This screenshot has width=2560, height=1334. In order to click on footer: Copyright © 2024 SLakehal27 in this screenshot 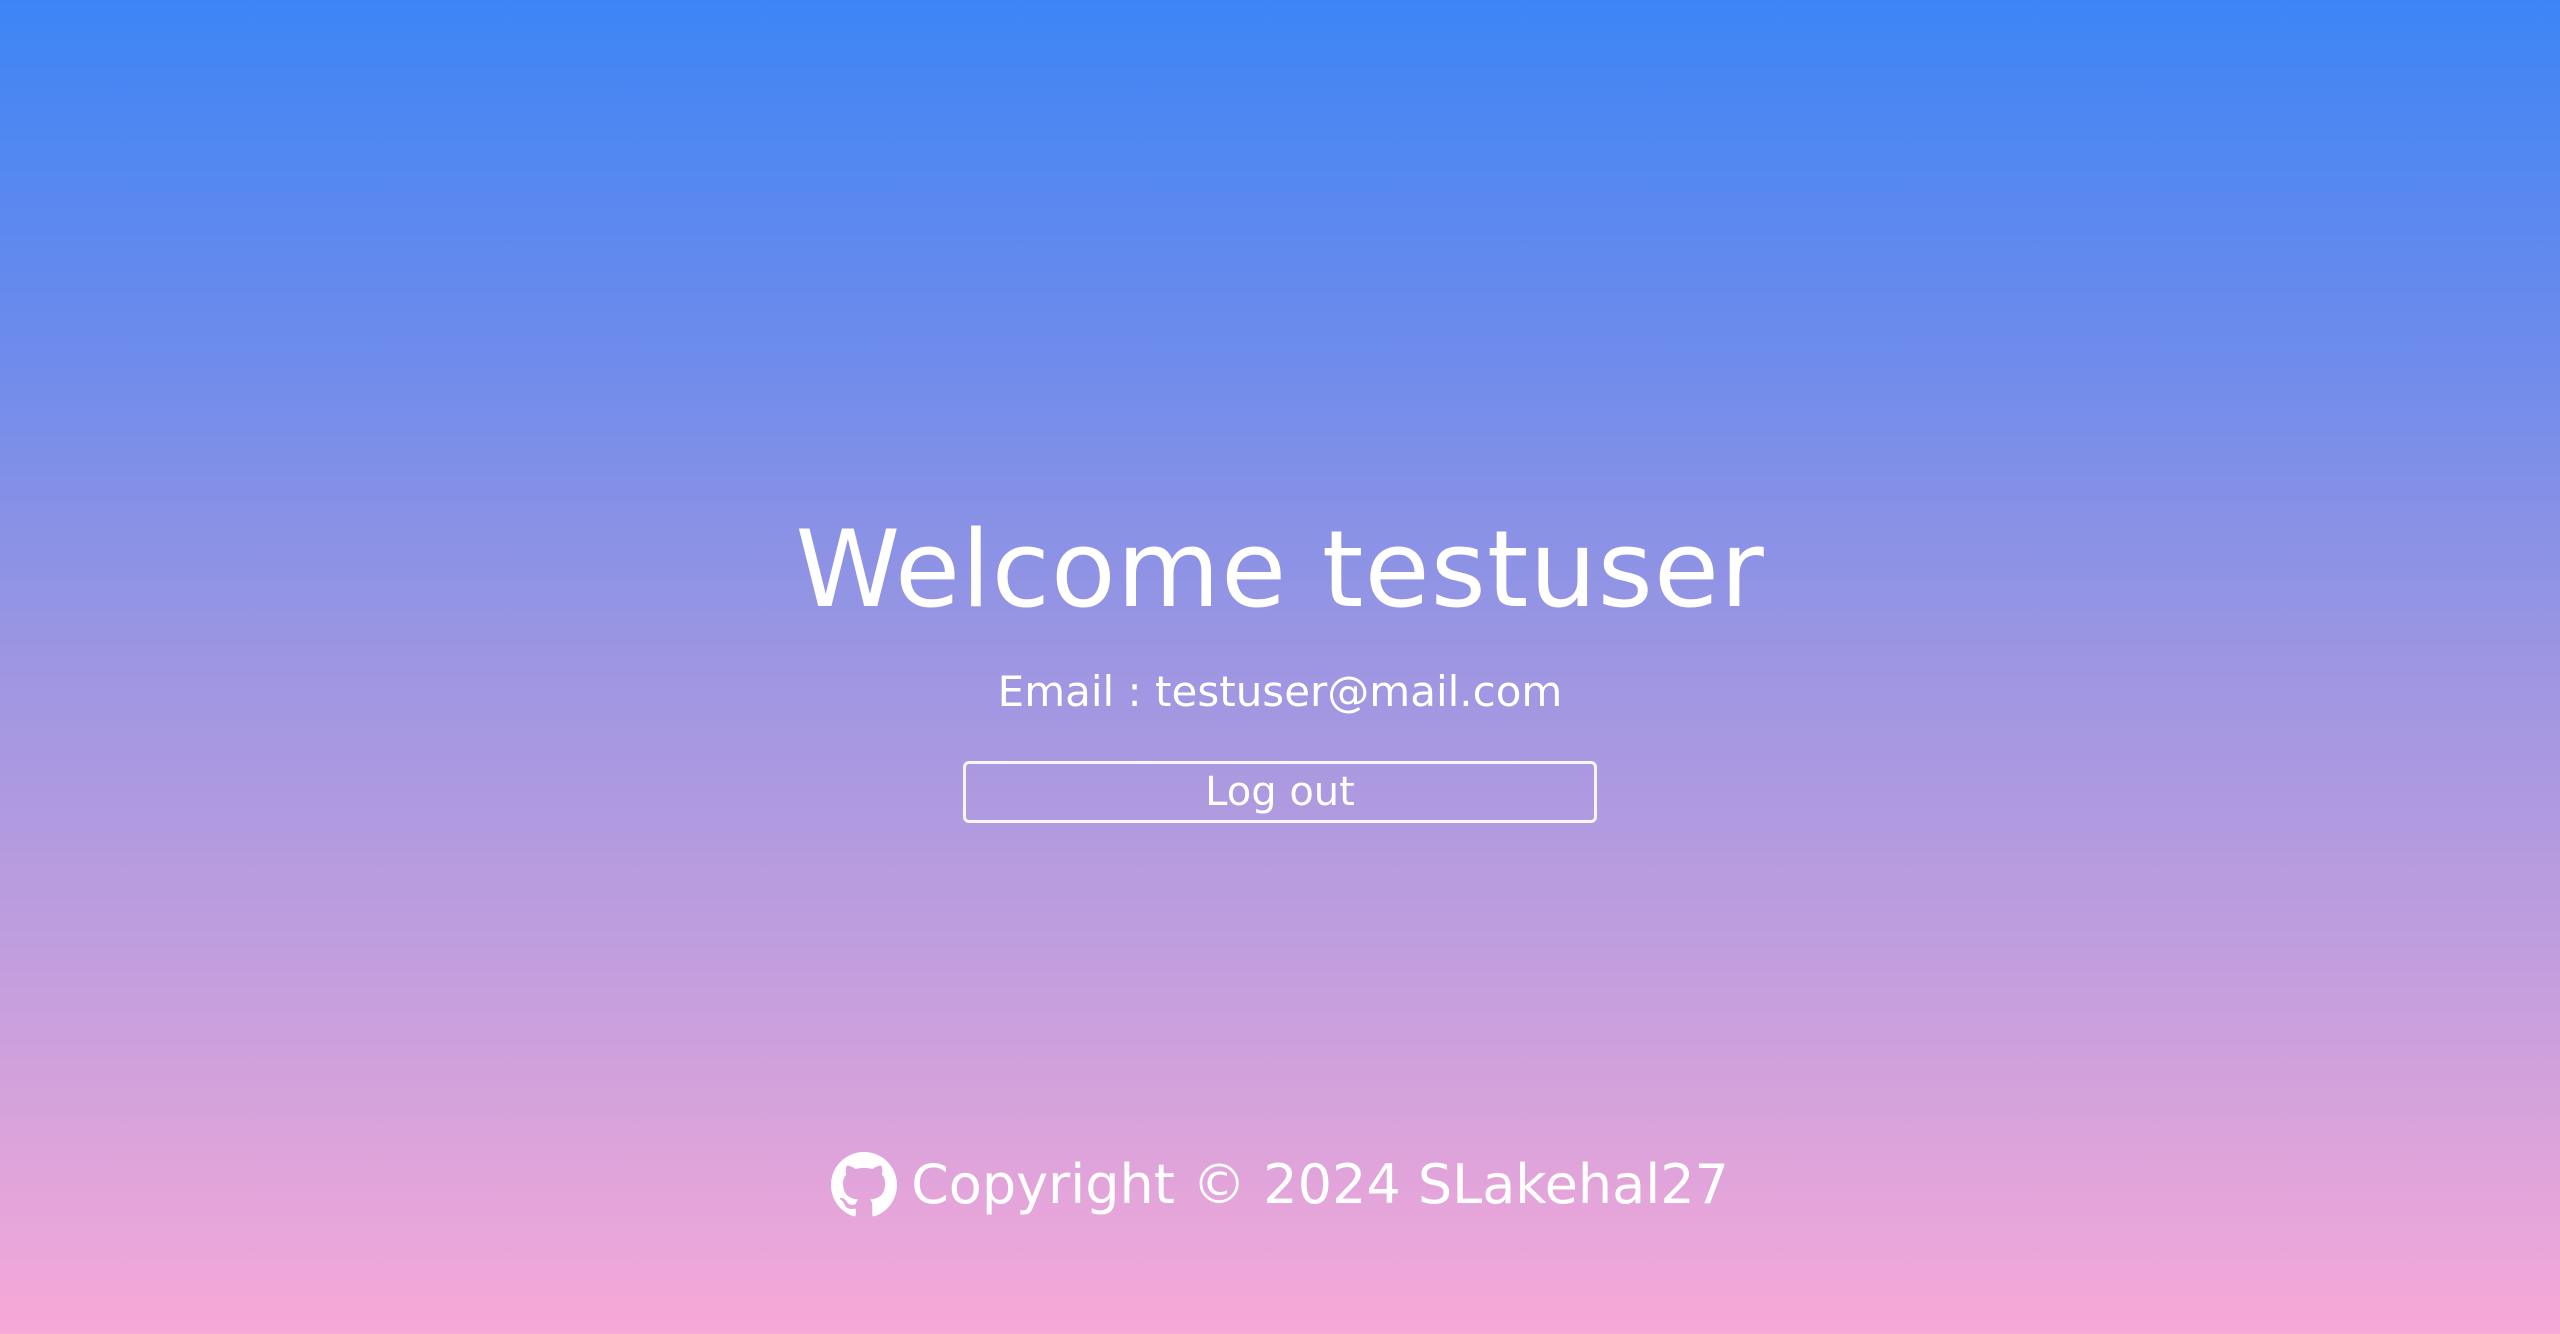, I will do `click(1280, 1185)`.